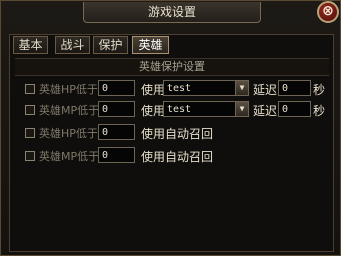 The image size is (341, 256). Describe the element at coordinates (116, 109) in the screenshot. I see `hero-mp-threshold-input: 0` at that location.